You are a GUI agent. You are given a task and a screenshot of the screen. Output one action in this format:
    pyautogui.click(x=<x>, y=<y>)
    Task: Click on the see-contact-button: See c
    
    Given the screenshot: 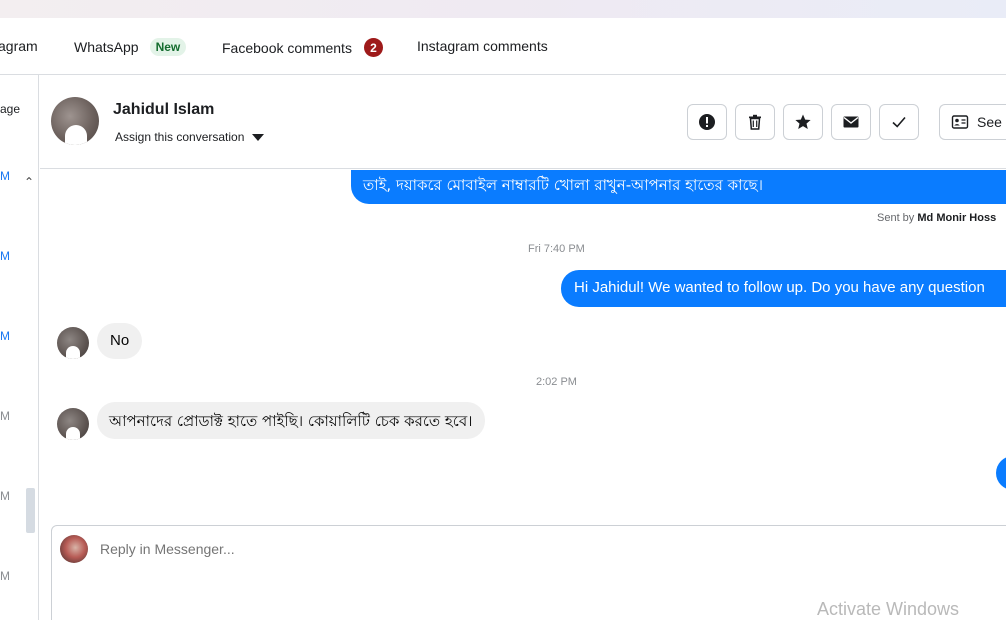 What is the action you would take?
    pyautogui.click(x=972, y=122)
    